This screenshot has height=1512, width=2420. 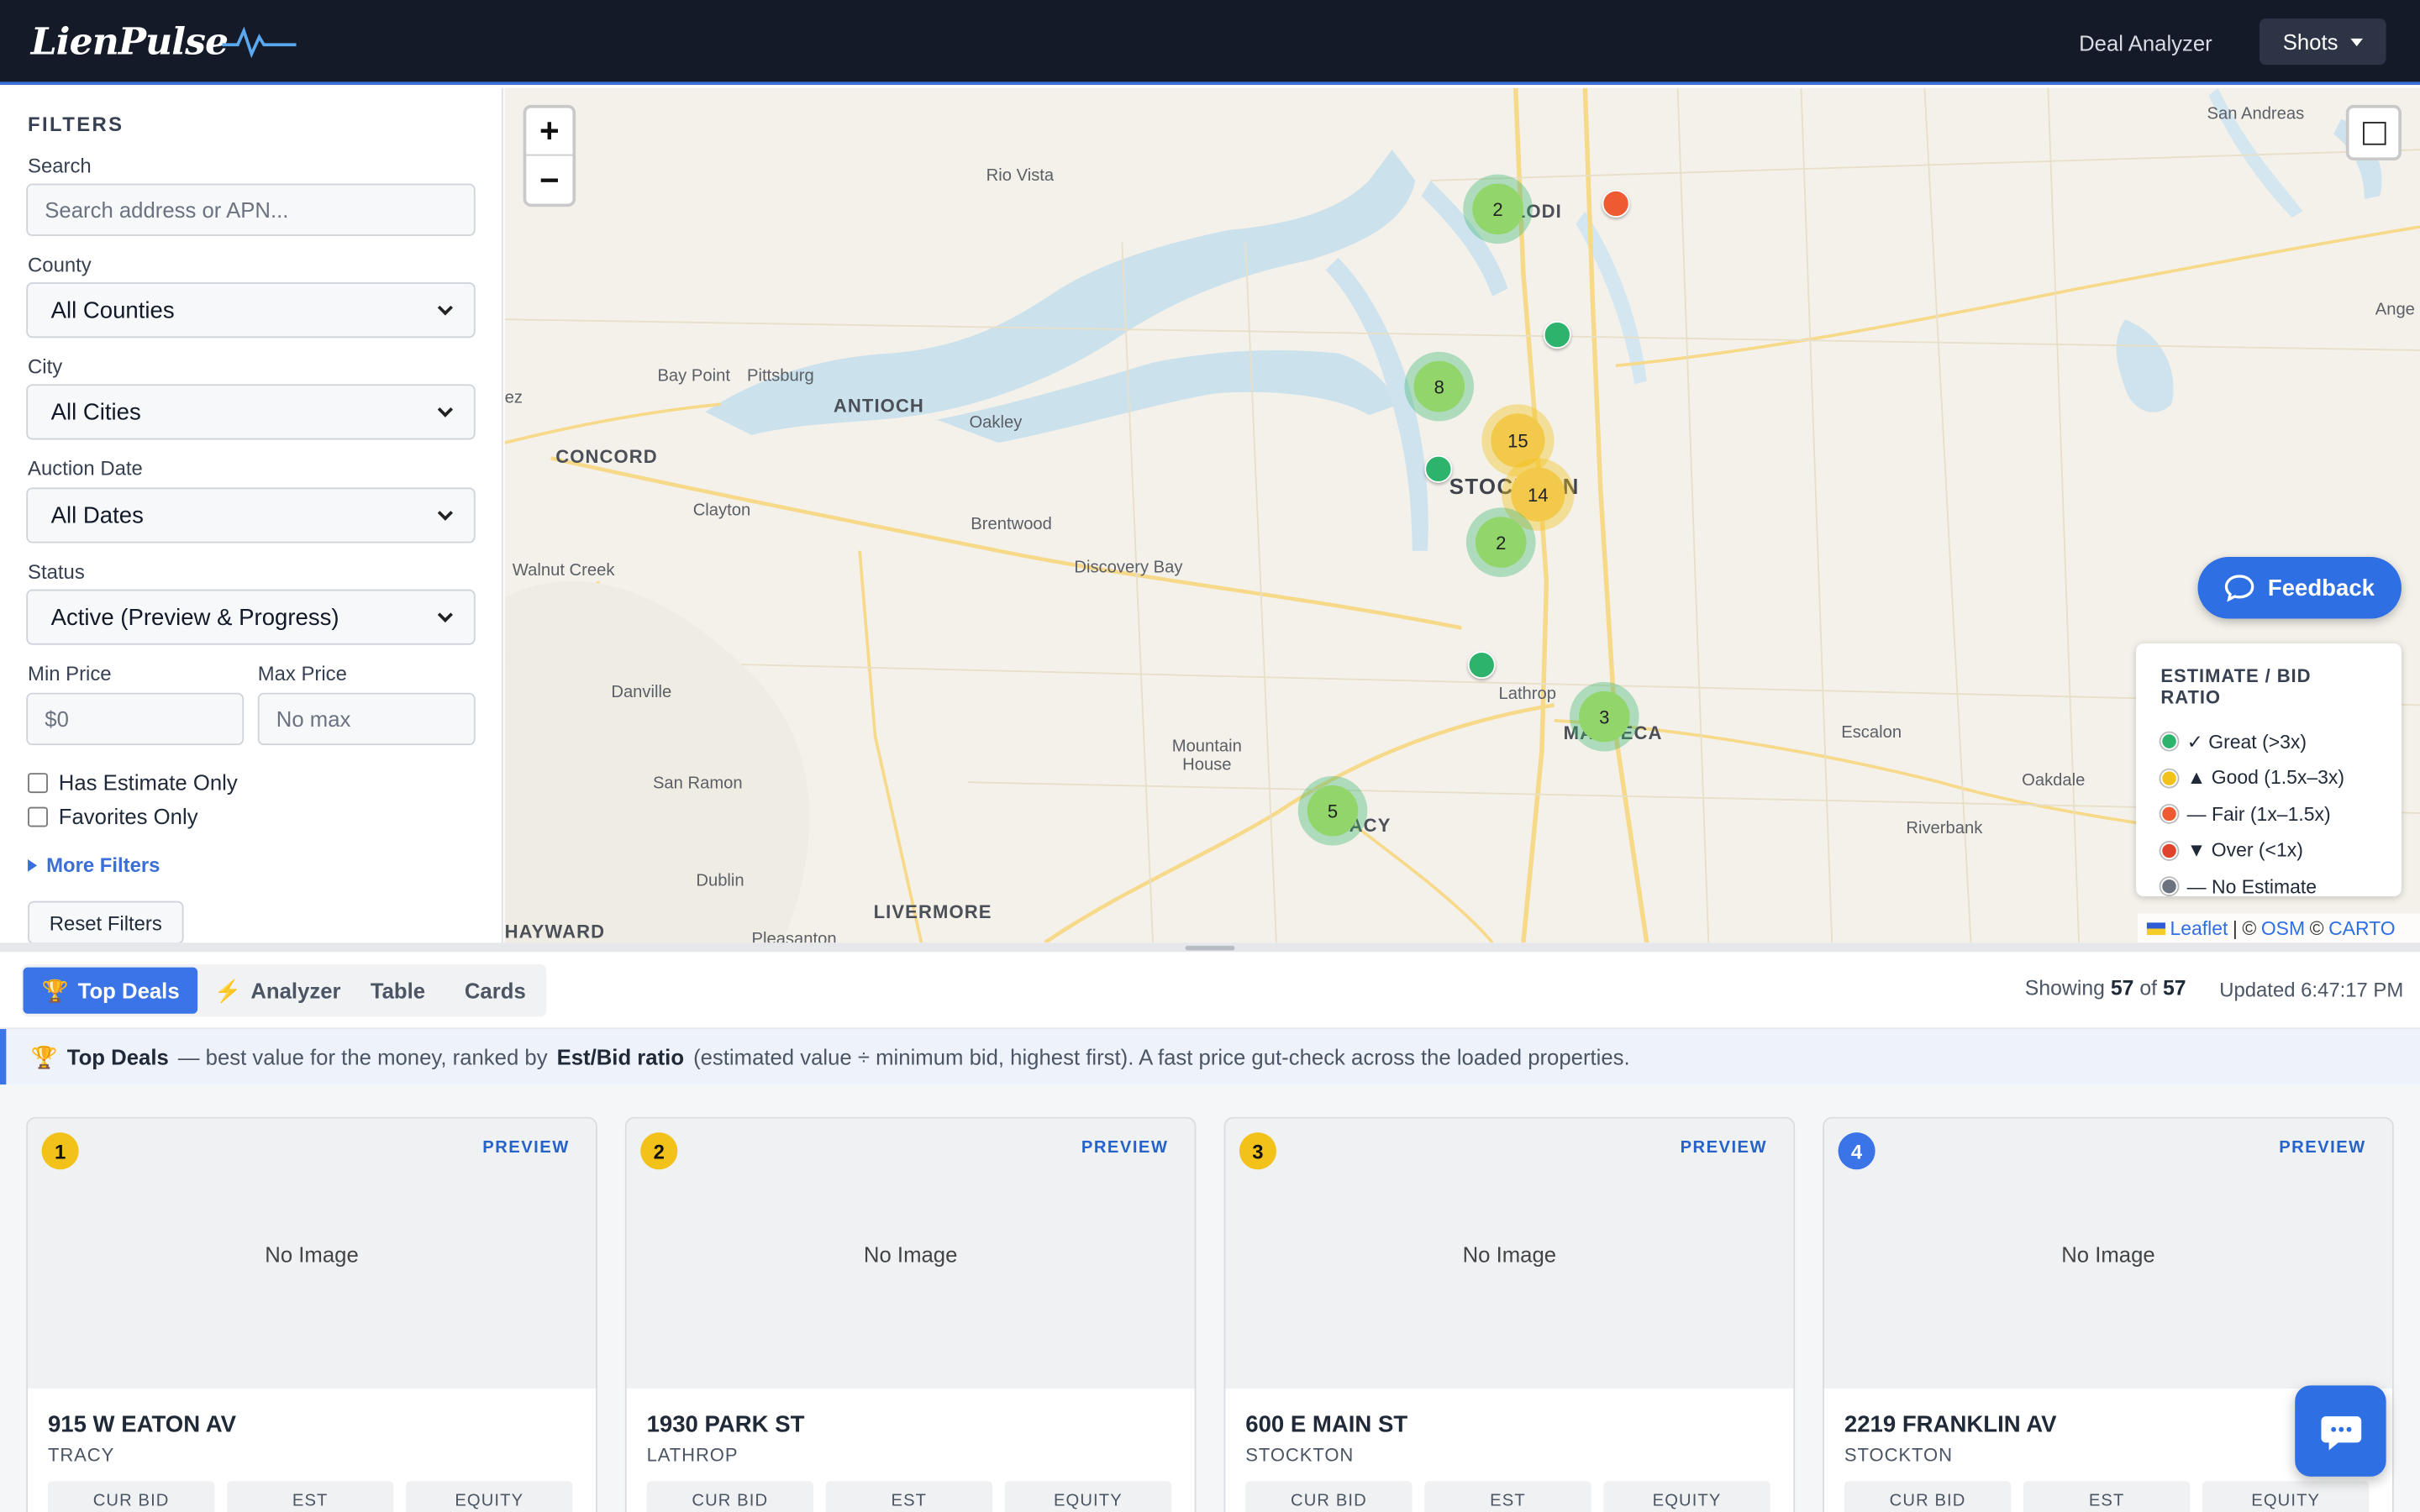 I want to click on lightning-icon: ⚡, so click(x=228, y=989).